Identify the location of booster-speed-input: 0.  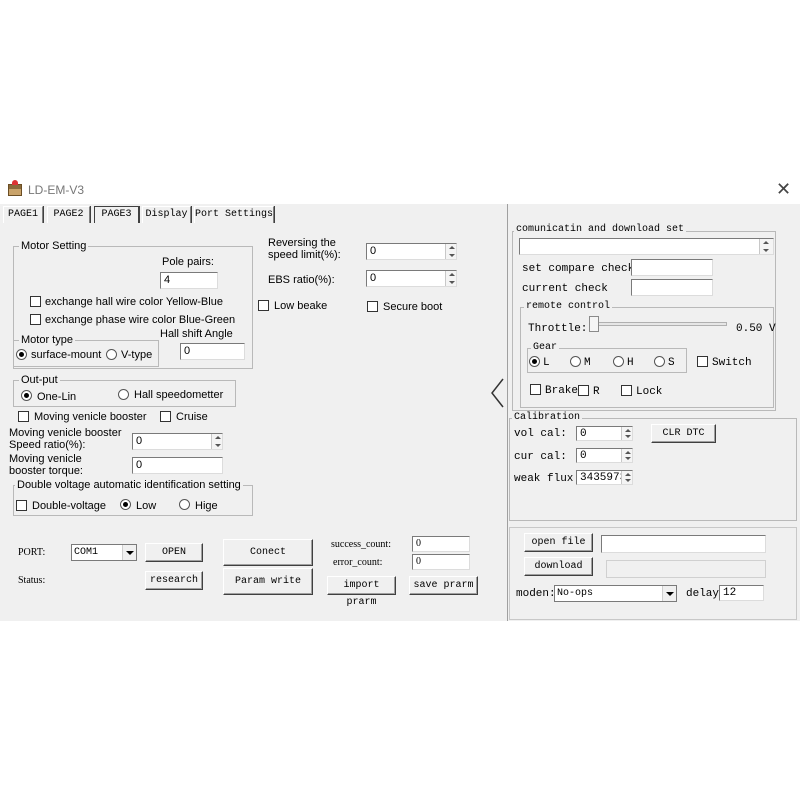
(177, 441).